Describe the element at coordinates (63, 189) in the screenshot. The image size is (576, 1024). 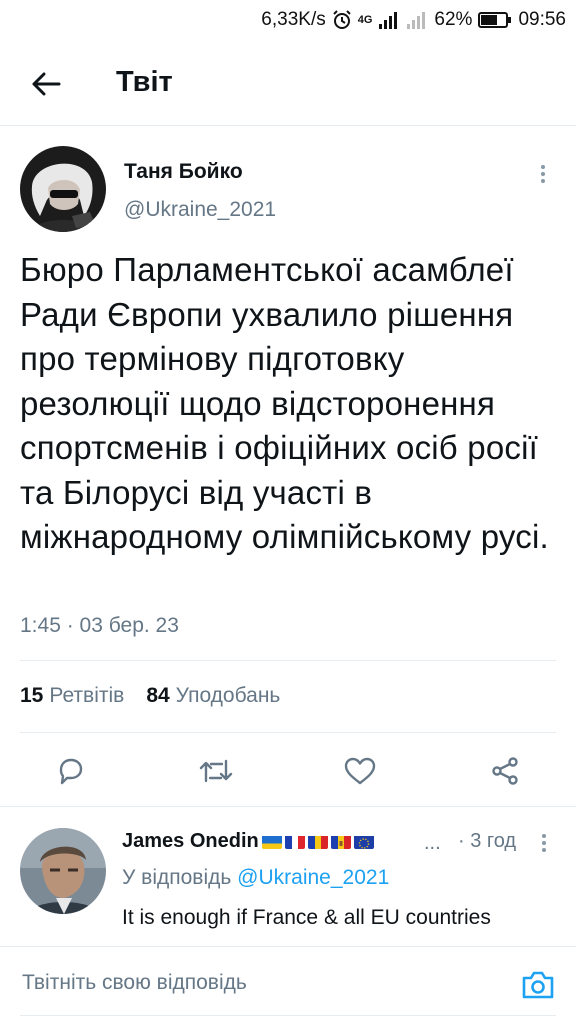
I see `author-avatar` at that location.